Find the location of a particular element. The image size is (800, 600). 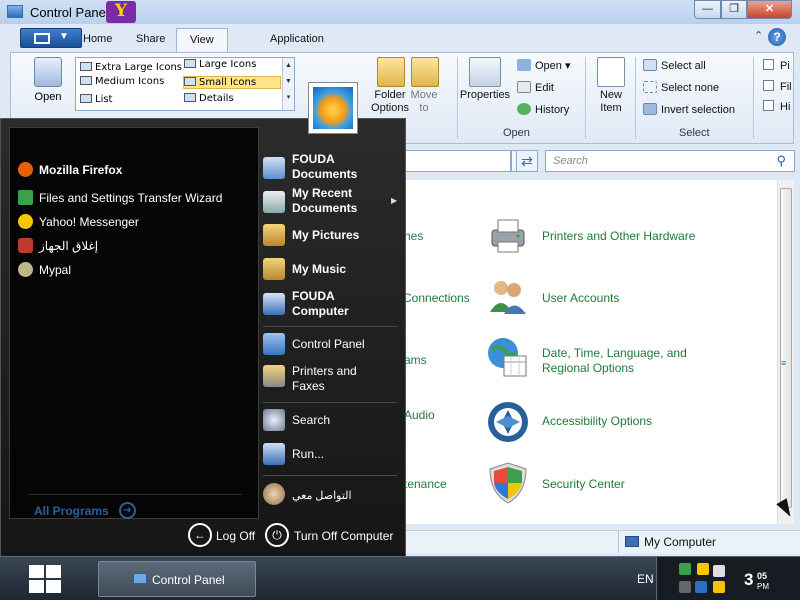

refresh-icon: ⇄ is located at coordinates (527, 161).